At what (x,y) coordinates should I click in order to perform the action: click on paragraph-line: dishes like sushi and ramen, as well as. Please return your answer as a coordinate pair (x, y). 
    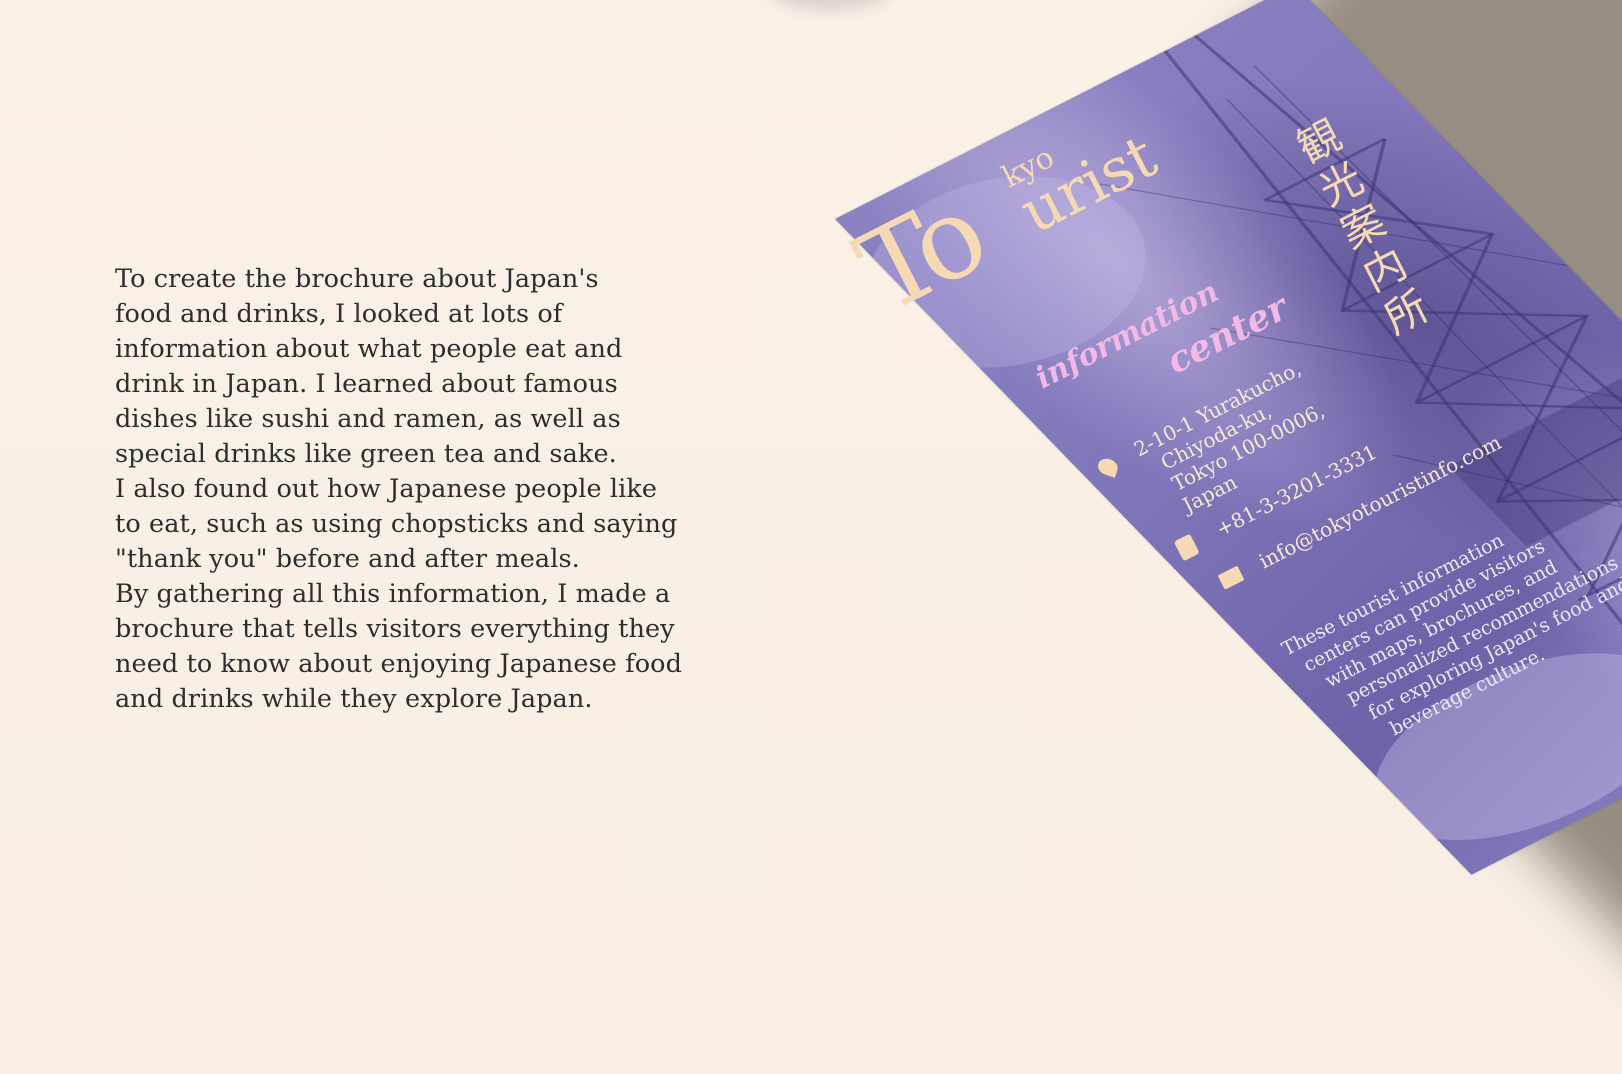
    Looking at the image, I should click on (368, 419).